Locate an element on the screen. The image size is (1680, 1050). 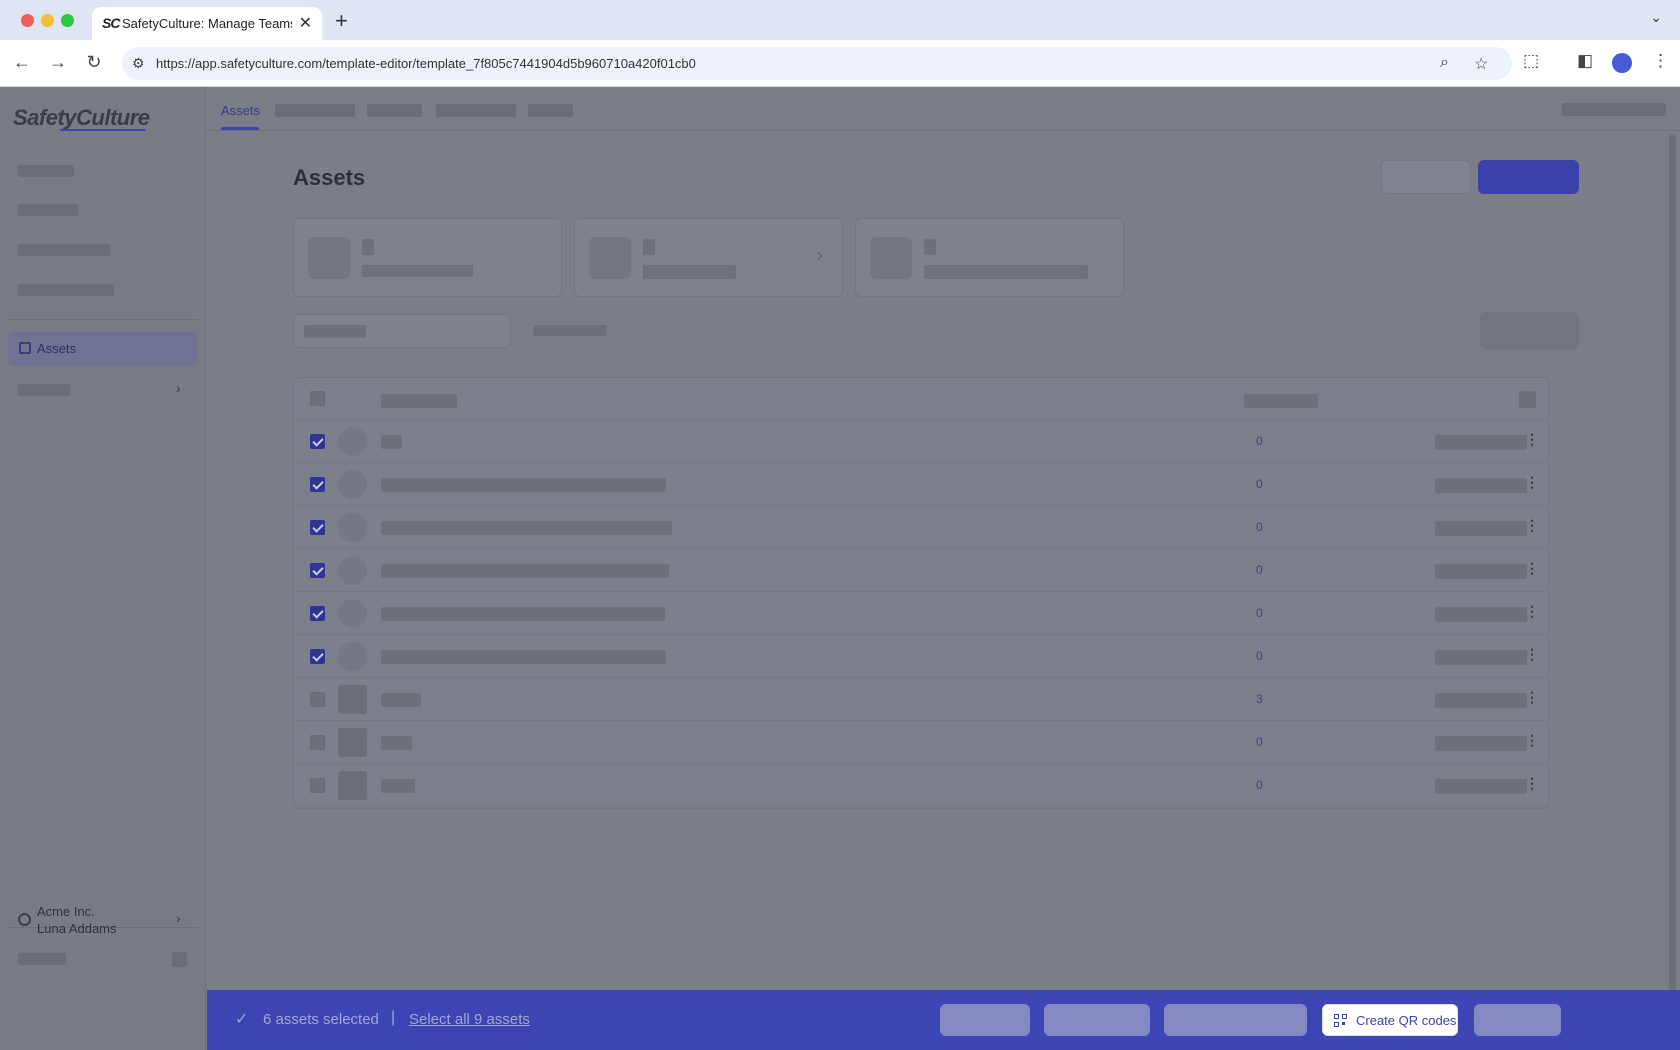
secondary-action-button is located at coordinates (1426, 177).